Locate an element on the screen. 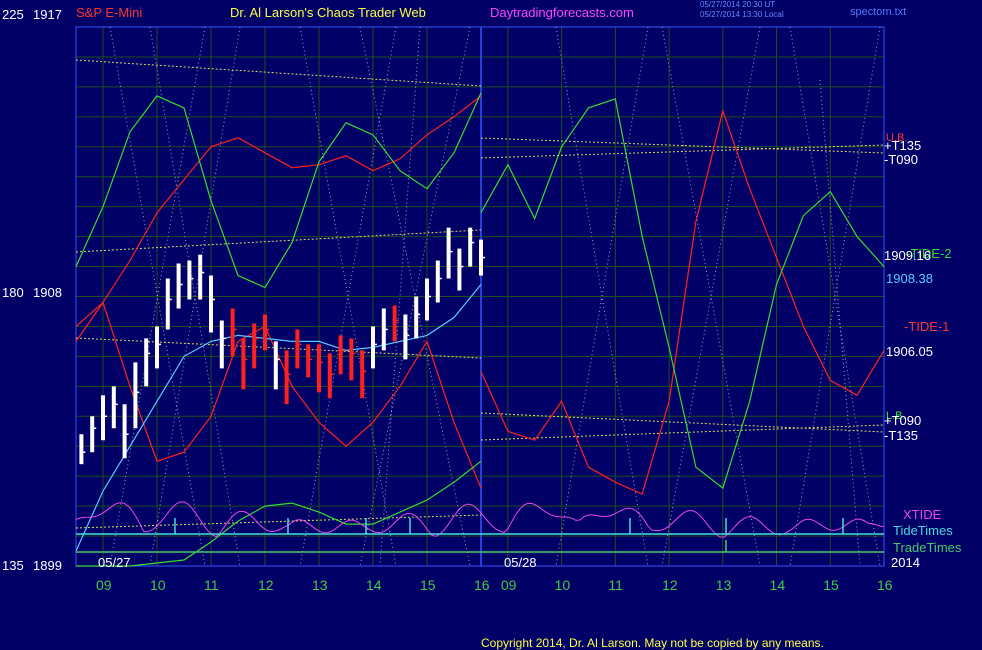 The width and height of the screenshot is (982, 650). day1-label: 05/27 is located at coordinates (114, 562).